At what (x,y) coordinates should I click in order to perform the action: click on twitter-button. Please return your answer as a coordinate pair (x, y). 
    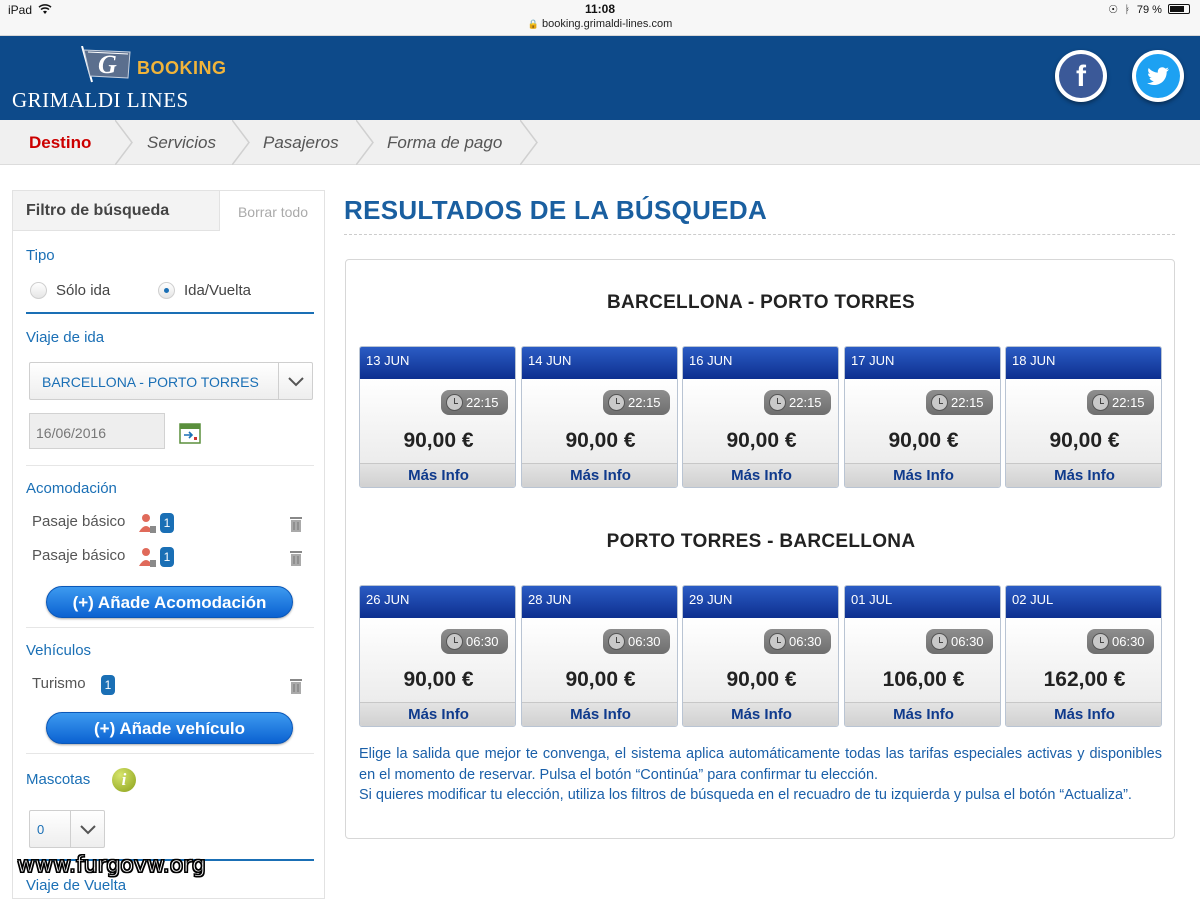
    Looking at the image, I should click on (1158, 76).